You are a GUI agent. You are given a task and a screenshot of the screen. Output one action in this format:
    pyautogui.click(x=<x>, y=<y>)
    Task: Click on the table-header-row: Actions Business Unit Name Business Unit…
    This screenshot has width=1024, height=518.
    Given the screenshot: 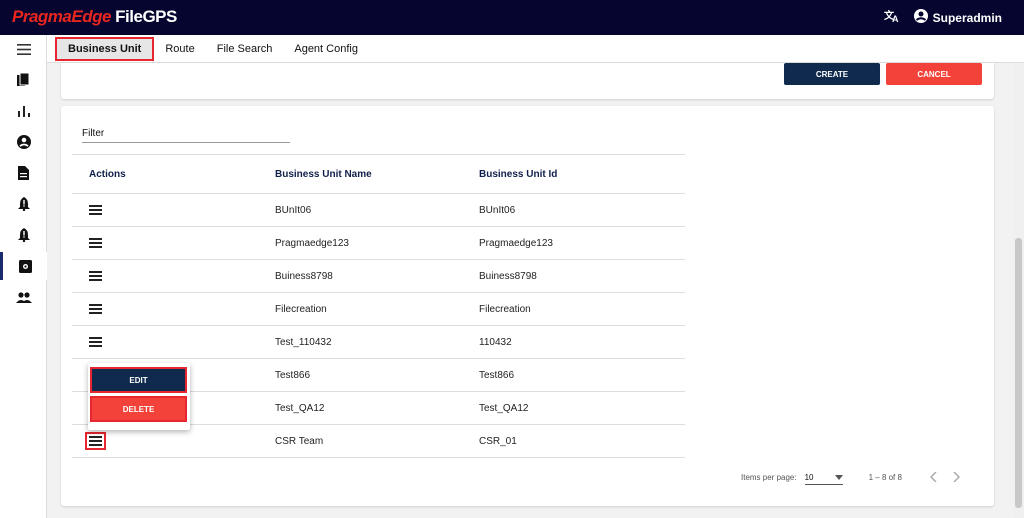 What is the action you would take?
    pyautogui.click(x=378, y=174)
    